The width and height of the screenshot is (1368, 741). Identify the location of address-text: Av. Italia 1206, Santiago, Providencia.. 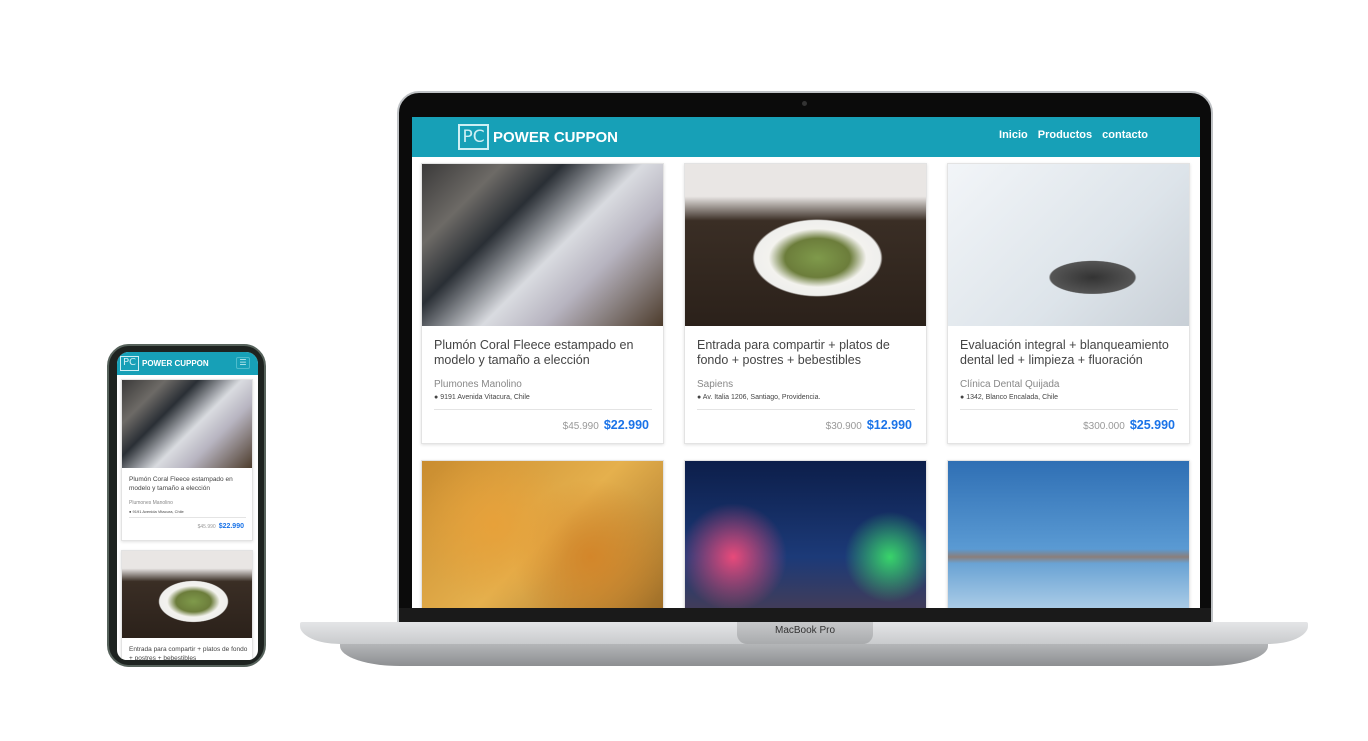
(761, 397).